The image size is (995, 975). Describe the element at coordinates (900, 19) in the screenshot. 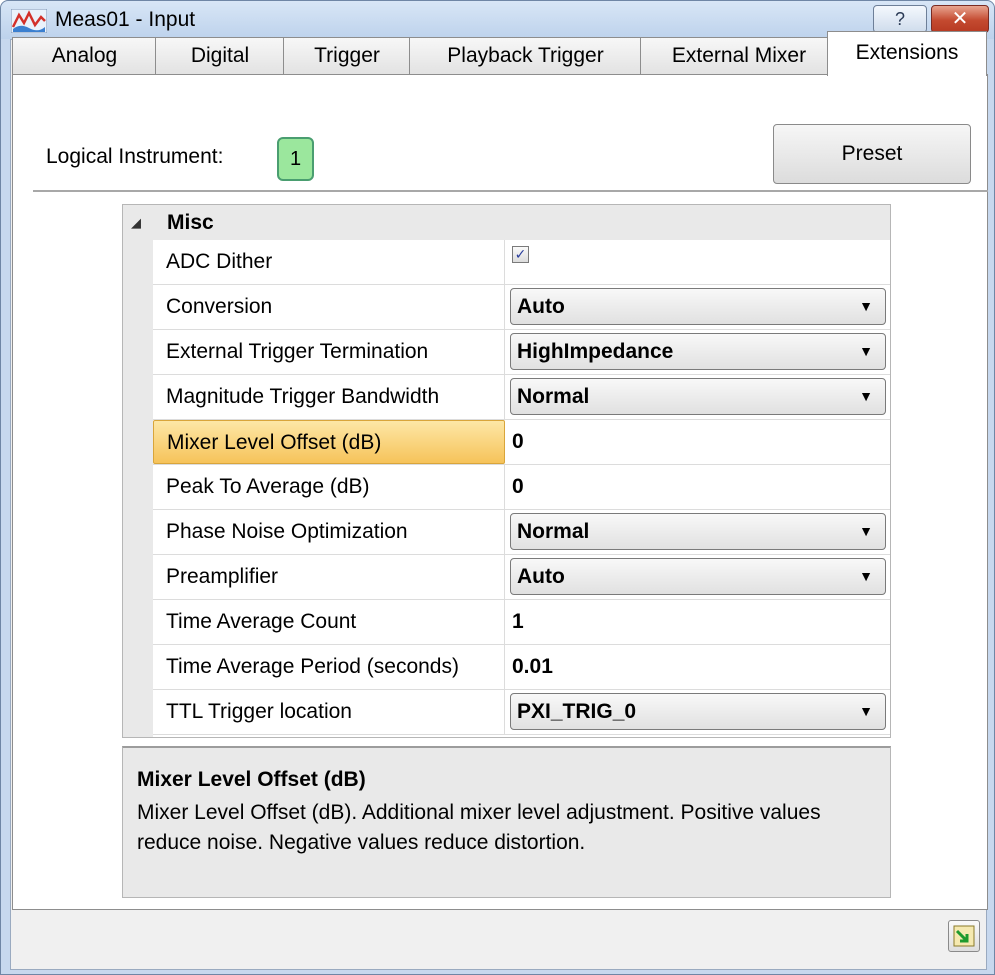

I see `help-button: ?` at that location.